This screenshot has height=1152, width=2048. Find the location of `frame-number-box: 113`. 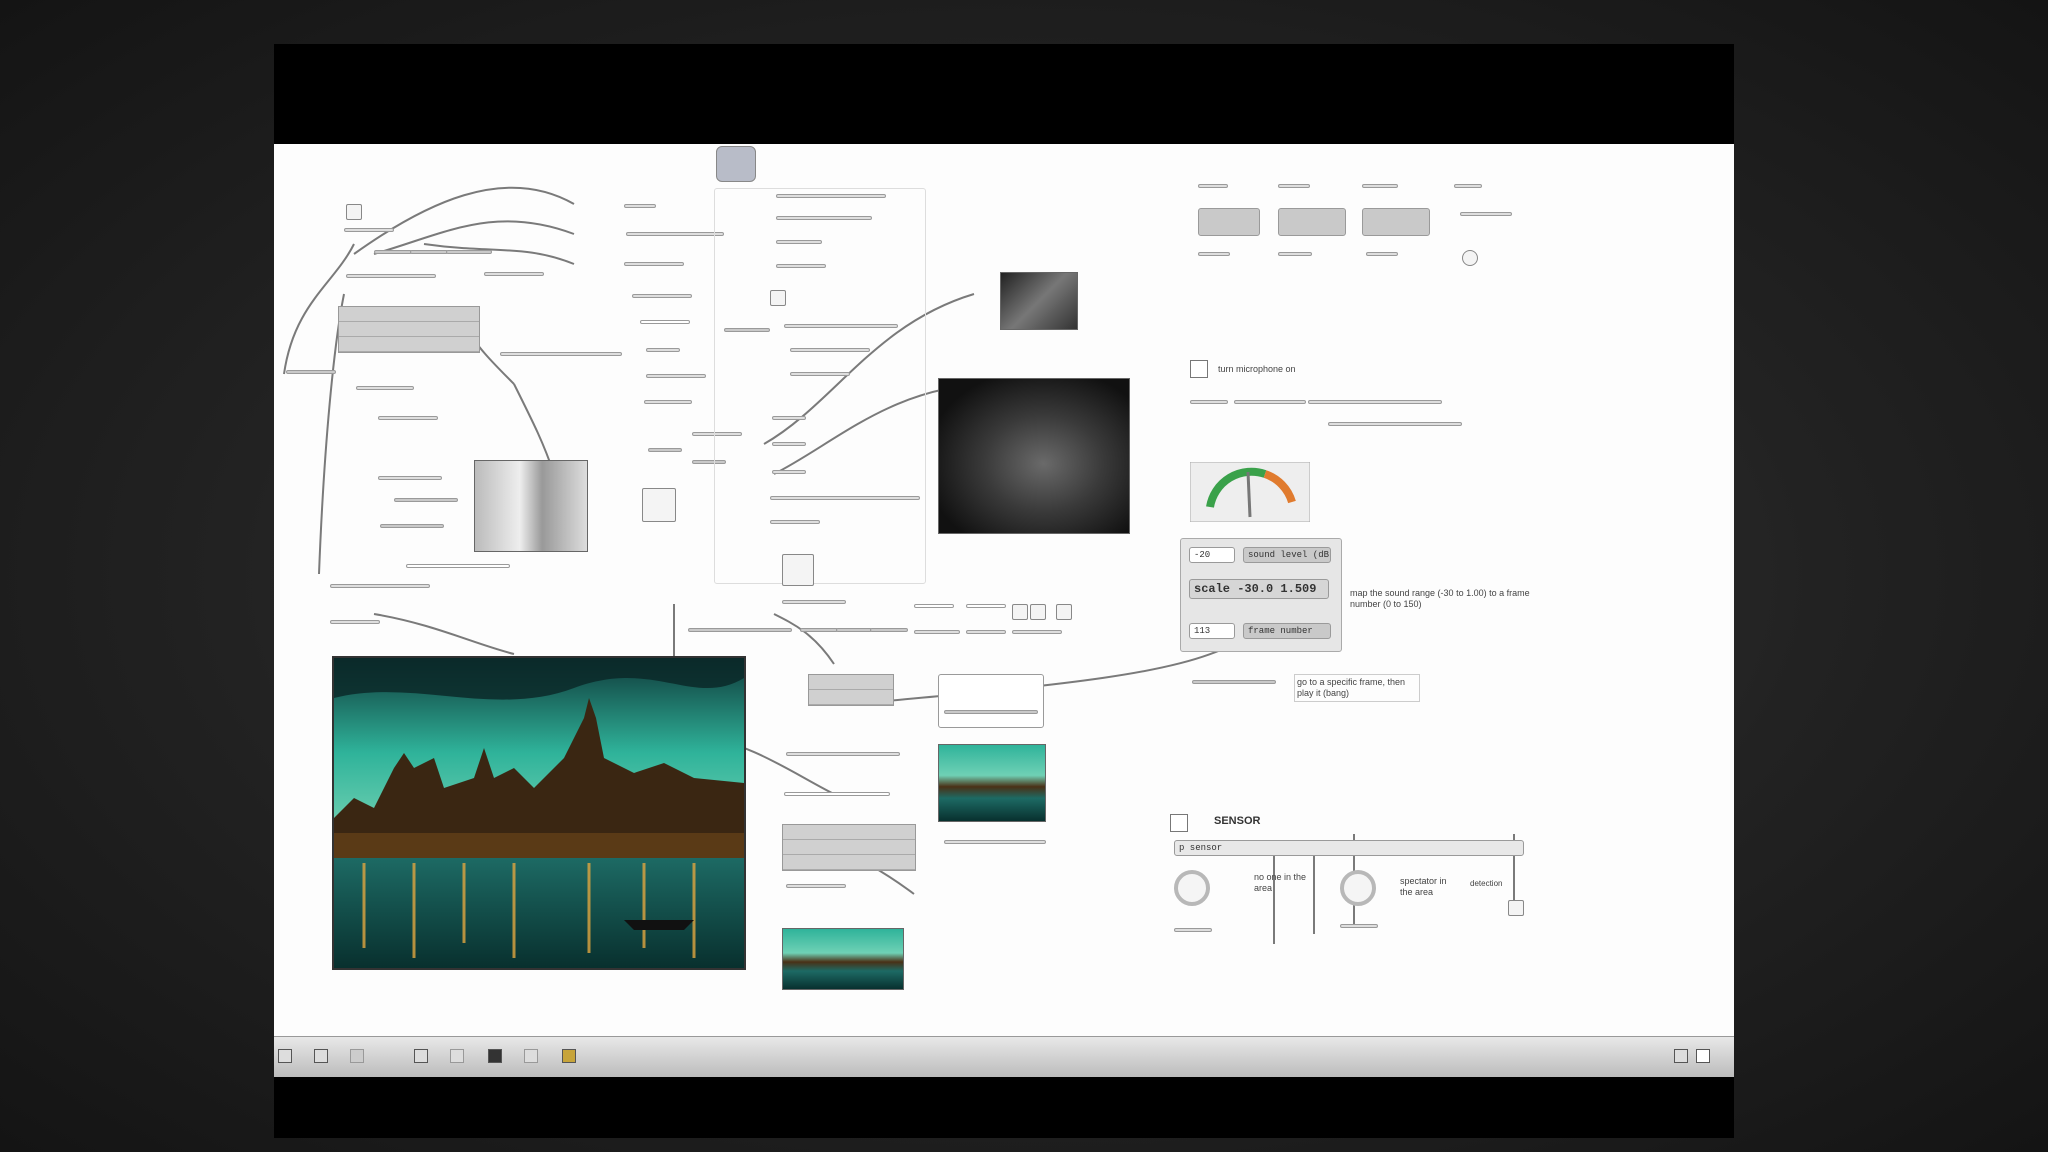

frame-number-box: 113 is located at coordinates (1212, 631).